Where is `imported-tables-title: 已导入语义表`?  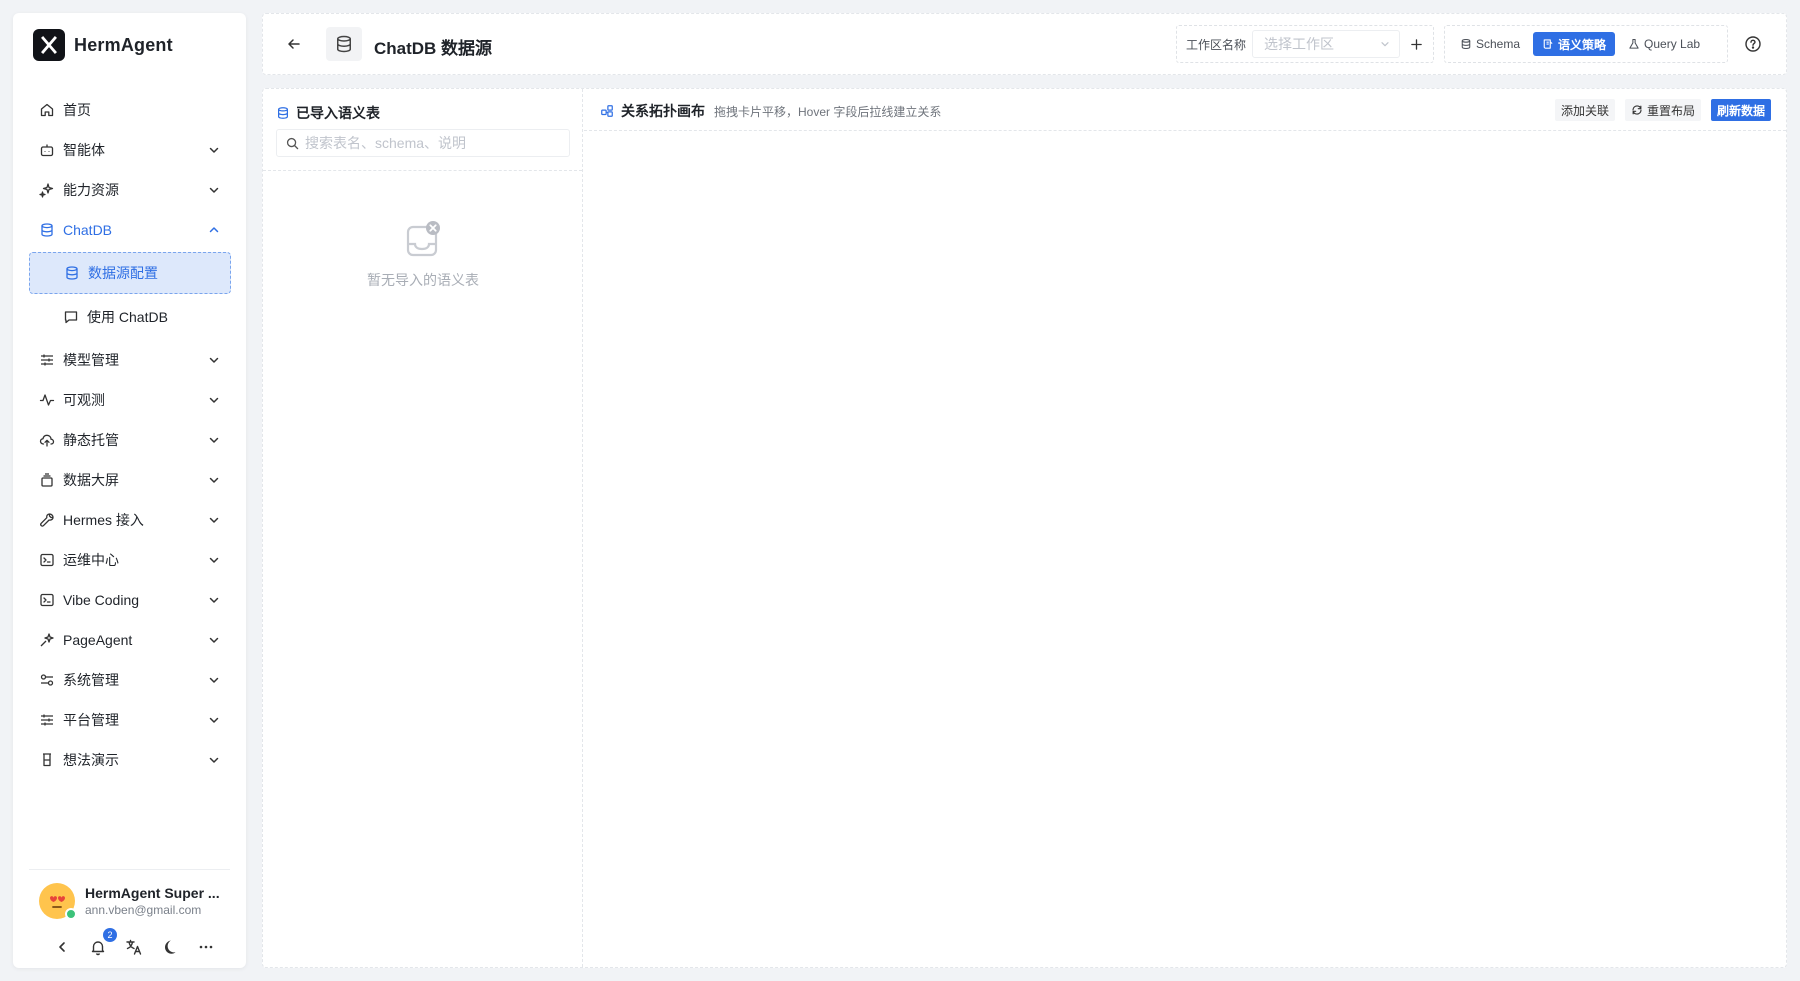 imported-tables-title: 已导入语义表 is located at coordinates (338, 113).